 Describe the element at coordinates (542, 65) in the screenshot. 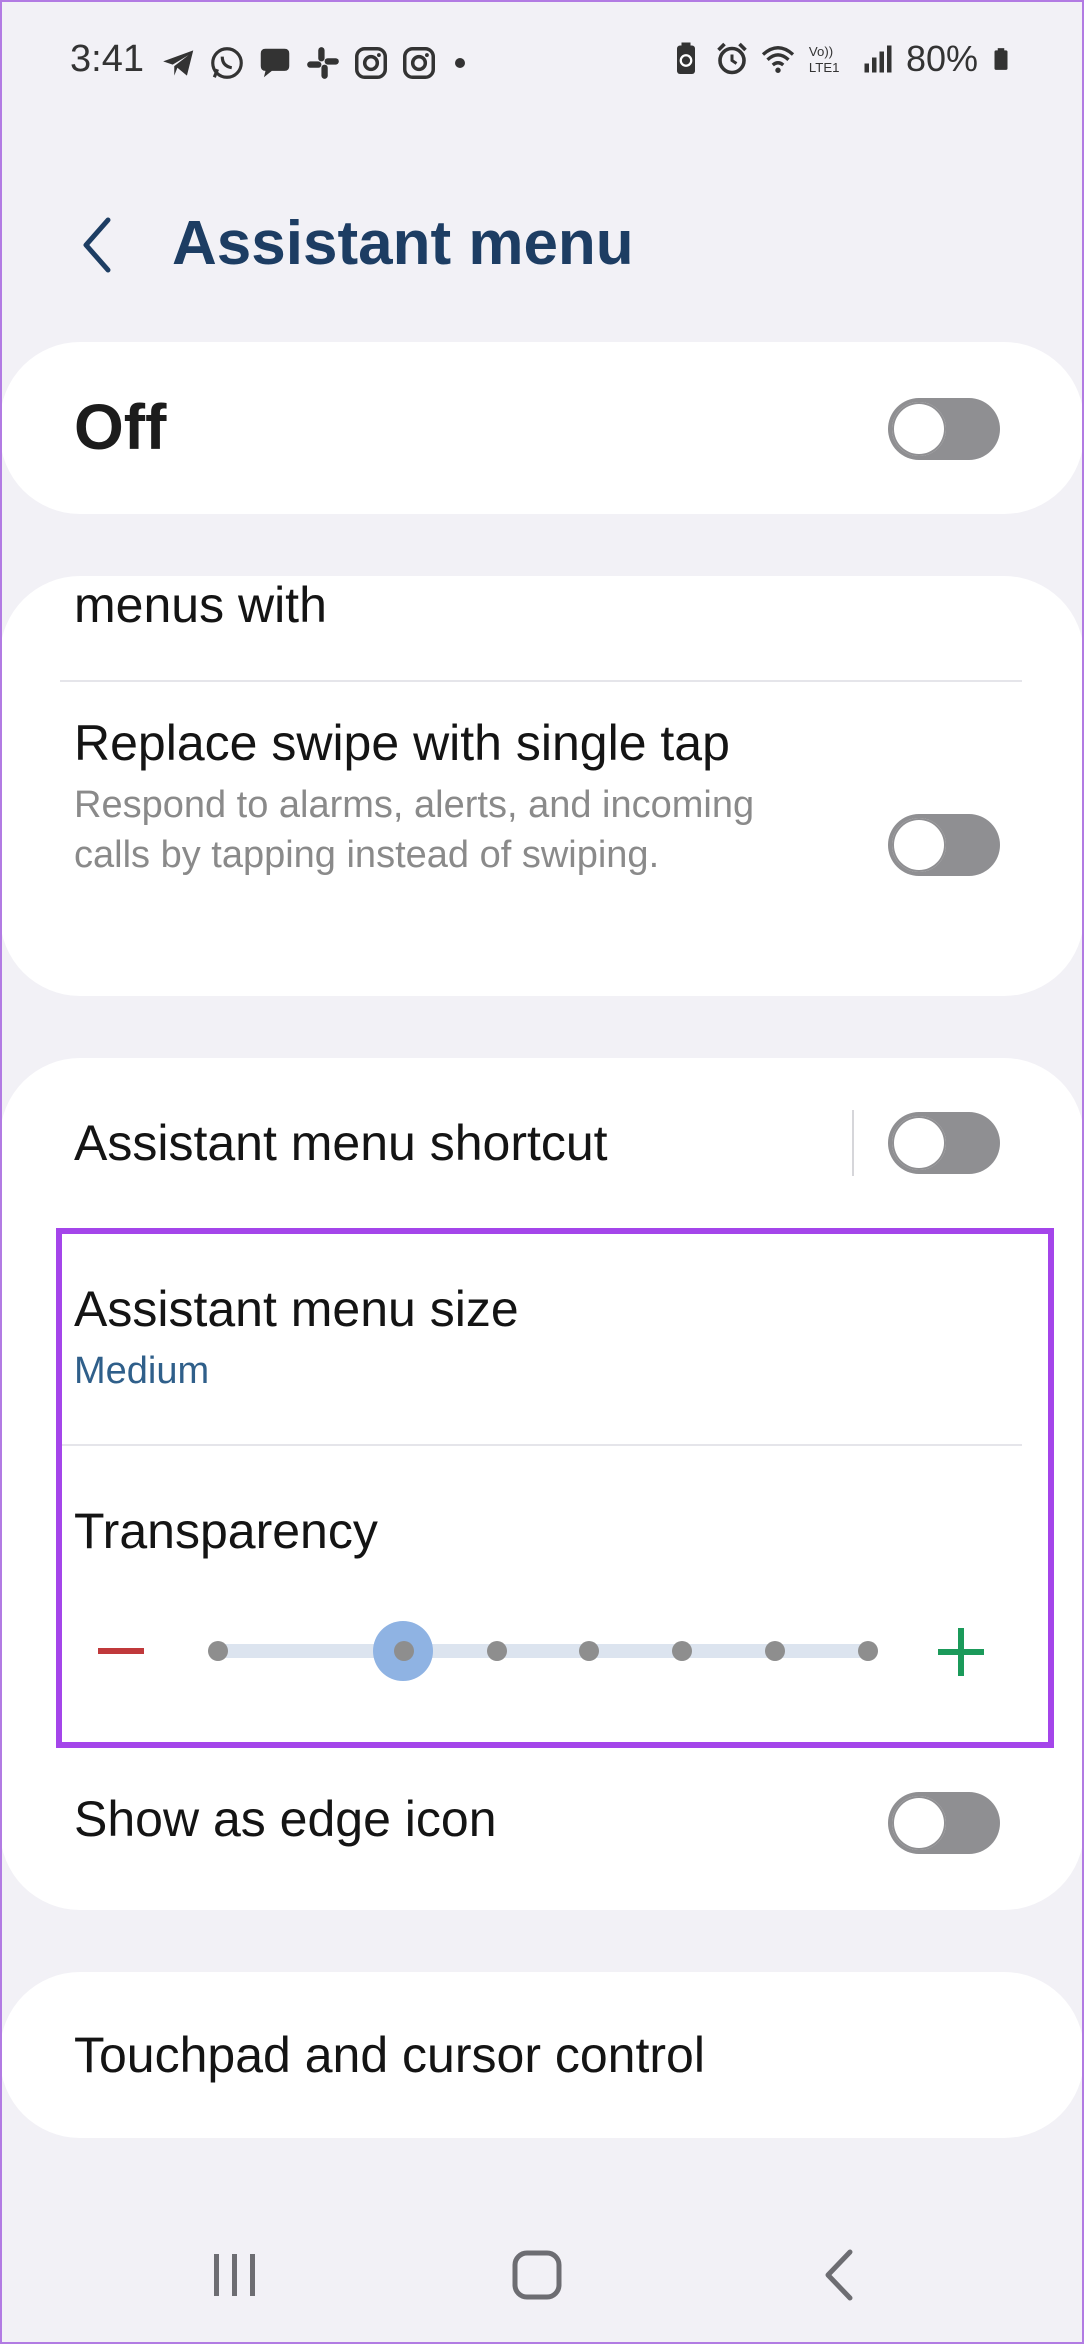

I see `status-bar: 3:41 Vo)) LTE1 80%` at that location.